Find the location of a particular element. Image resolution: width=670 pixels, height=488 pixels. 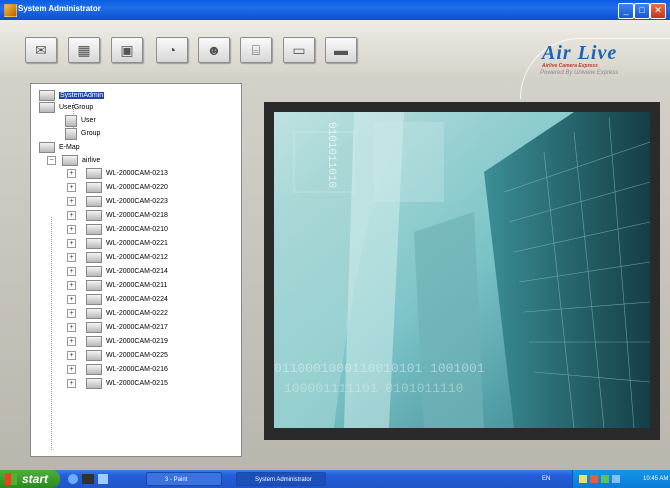

title-bar: System Administrator _ □ ✕ is located at coordinates (335, 10).